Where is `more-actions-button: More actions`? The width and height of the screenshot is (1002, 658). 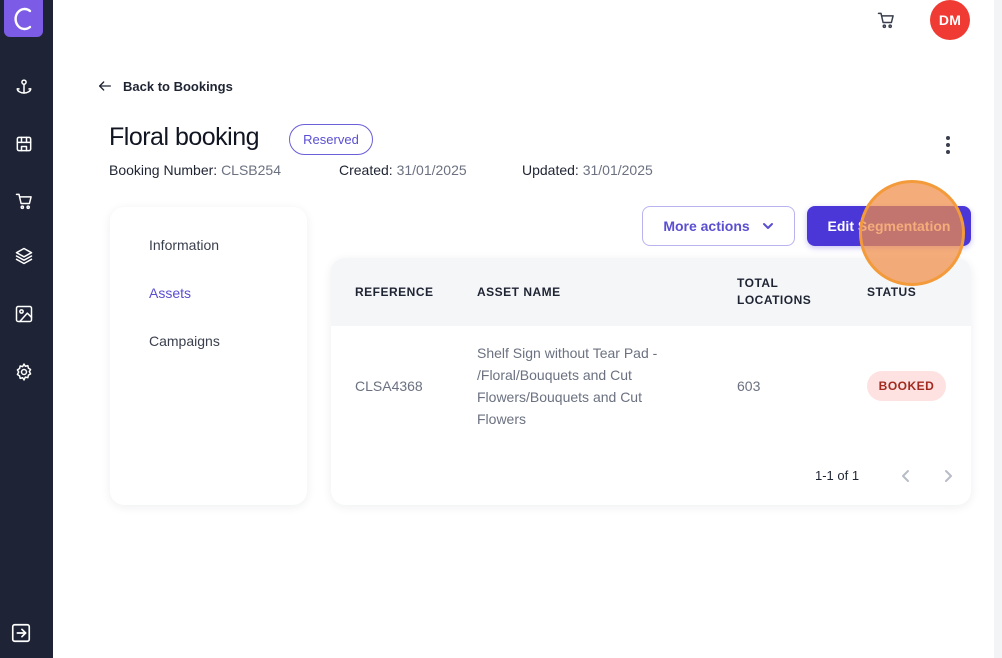
more-actions-button: More actions is located at coordinates (718, 226).